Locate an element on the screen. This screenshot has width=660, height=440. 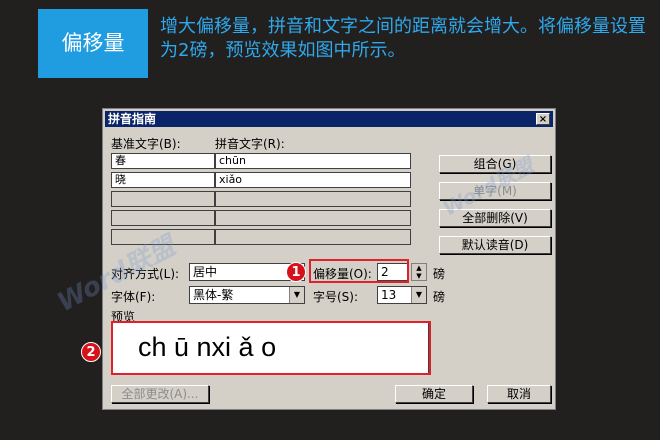
size-value: 13 is located at coordinates (389, 295).